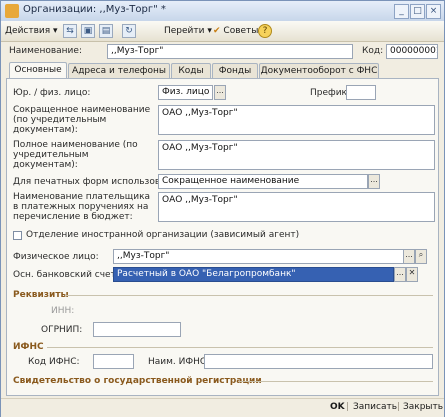  What do you see at coordinates (318, 361) in the screenshot?
I see `ifns-name-field` at bounding box center [318, 361].